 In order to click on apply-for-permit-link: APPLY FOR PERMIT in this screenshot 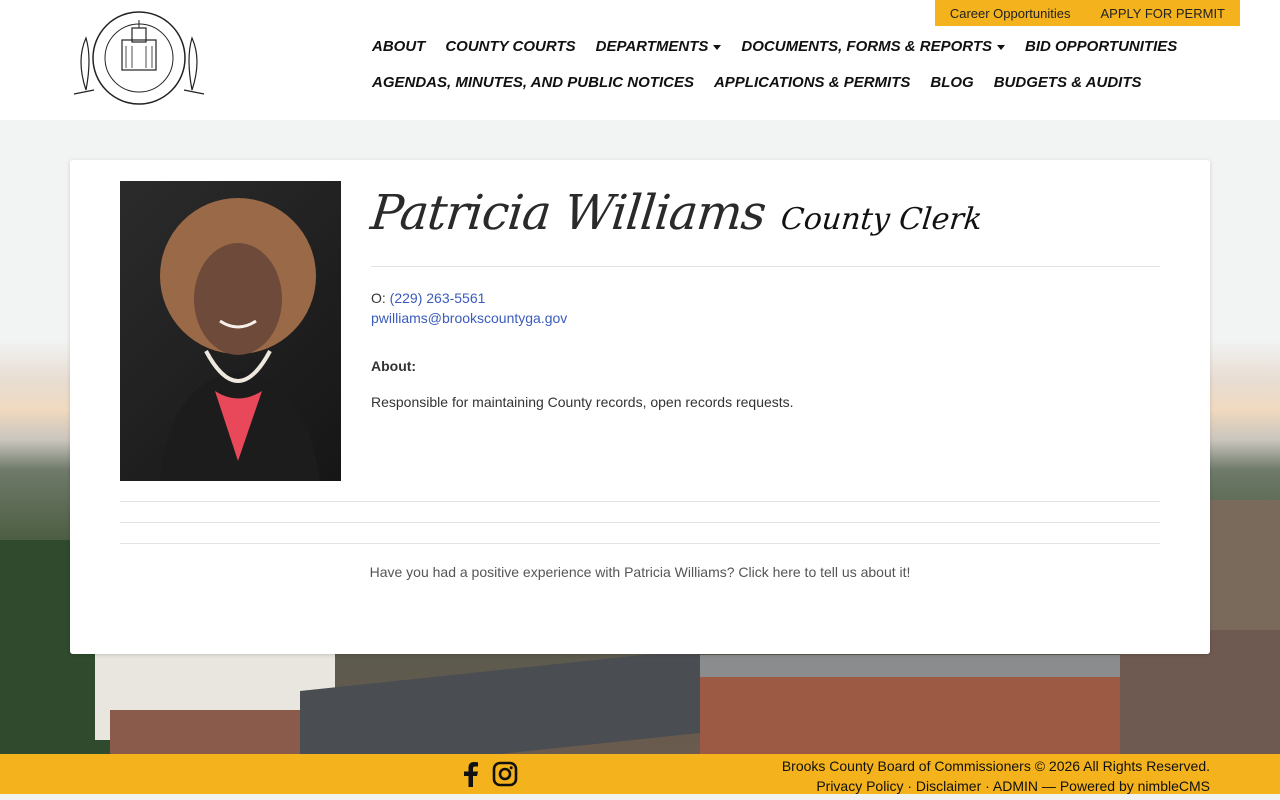, I will do `click(1163, 13)`.